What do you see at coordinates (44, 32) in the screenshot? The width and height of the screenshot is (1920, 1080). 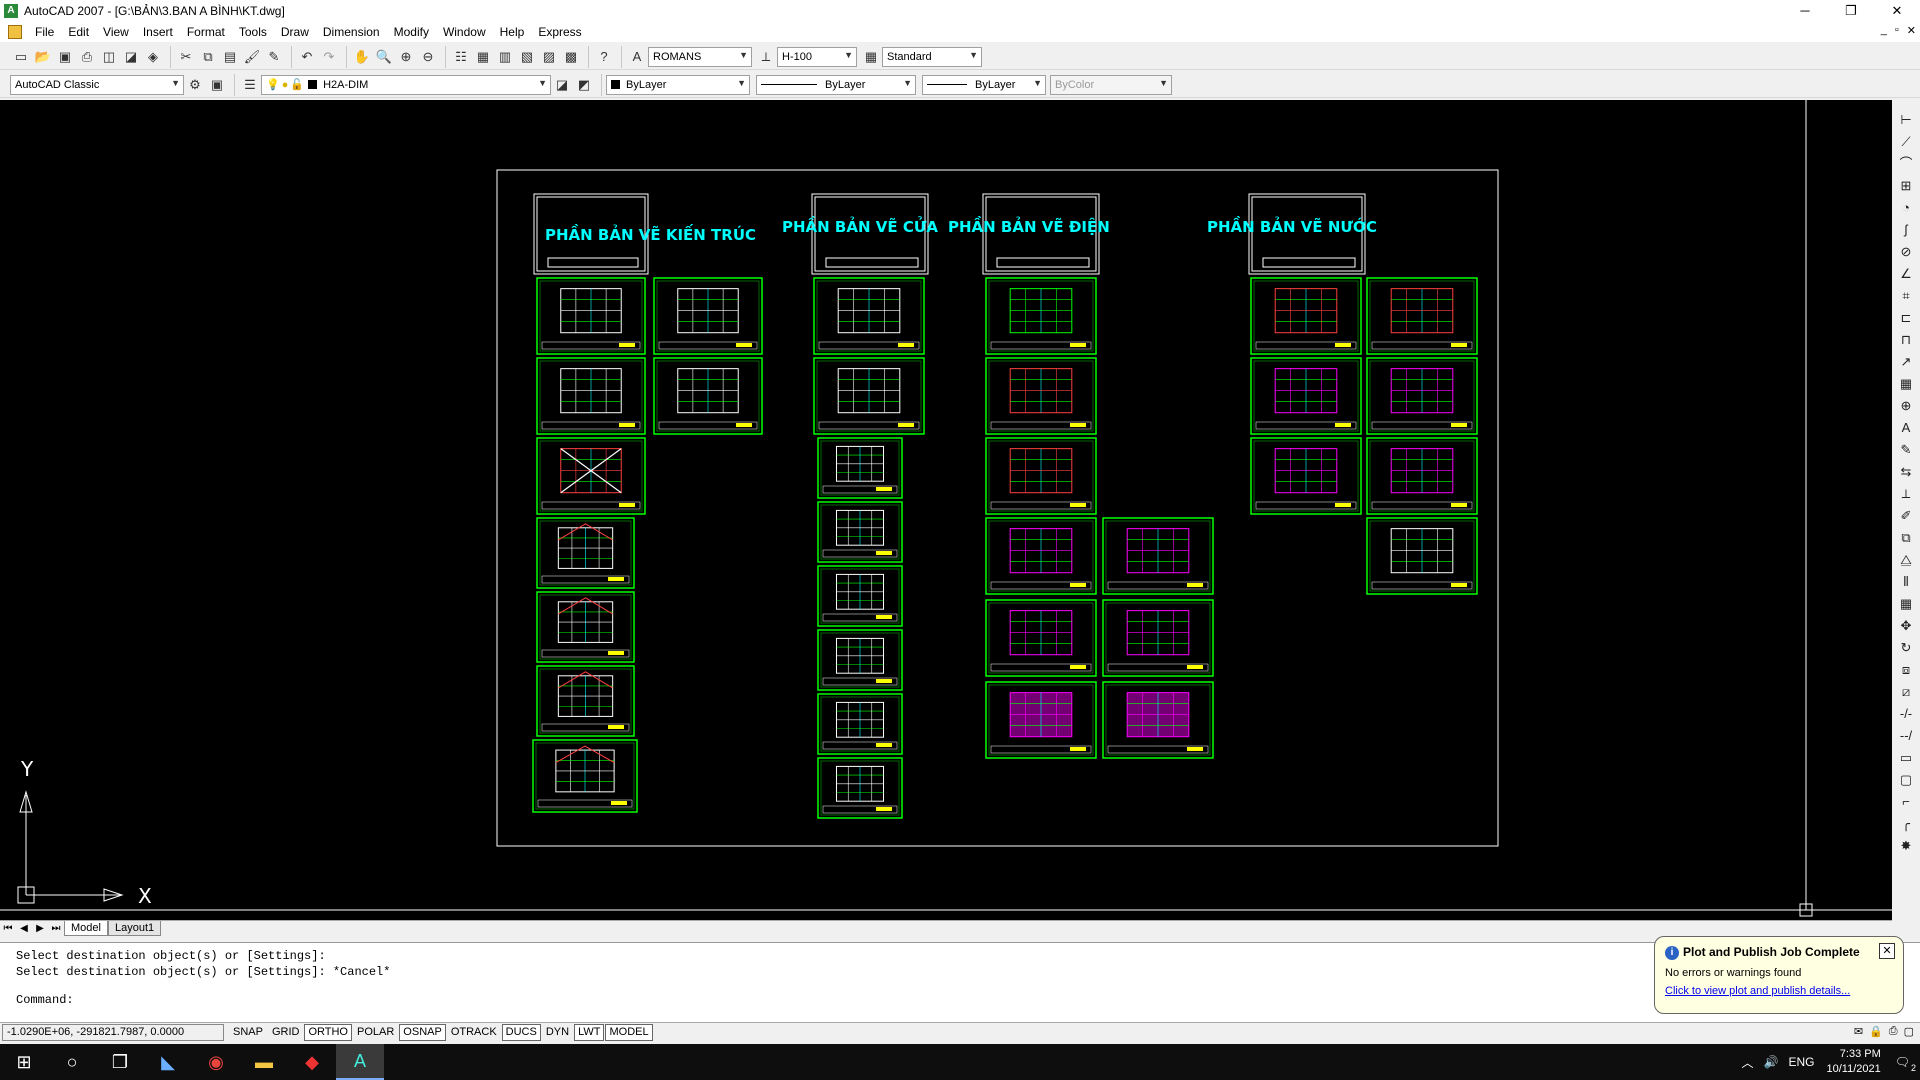 I see `menu-file: File` at bounding box center [44, 32].